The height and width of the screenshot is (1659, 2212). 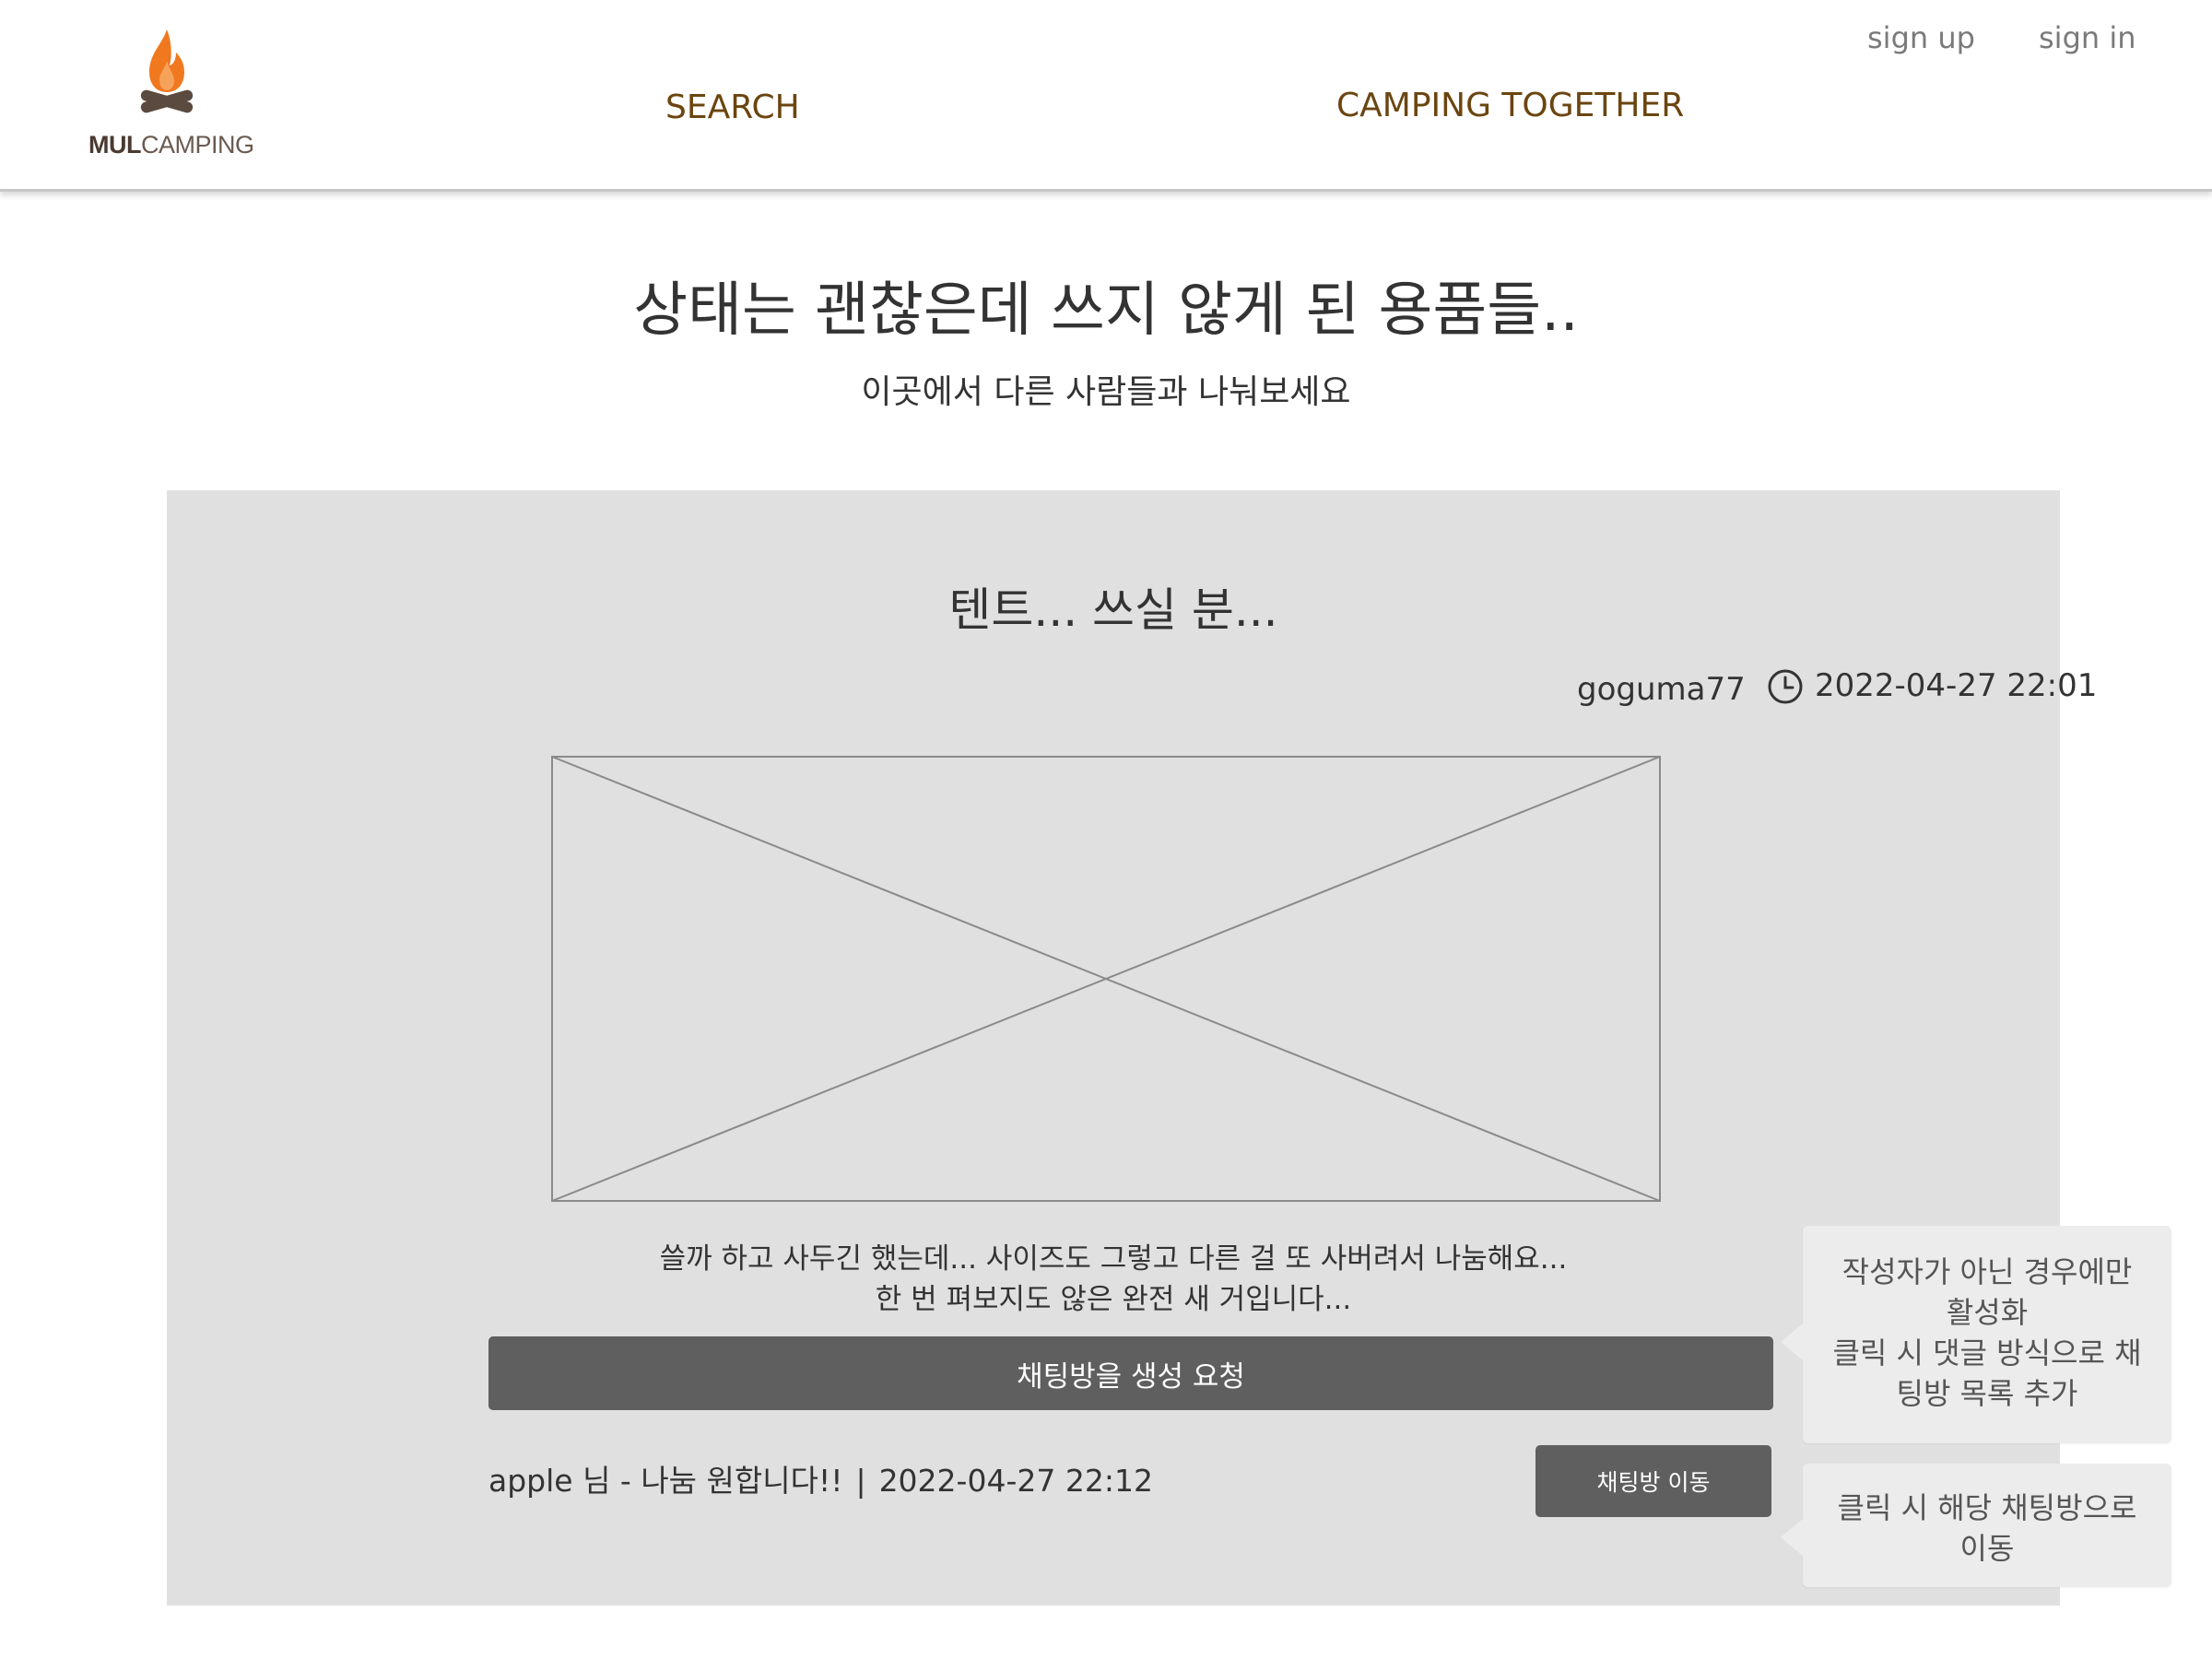 What do you see at coordinates (167, 71) in the screenshot?
I see `campfire-icon` at bounding box center [167, 71].